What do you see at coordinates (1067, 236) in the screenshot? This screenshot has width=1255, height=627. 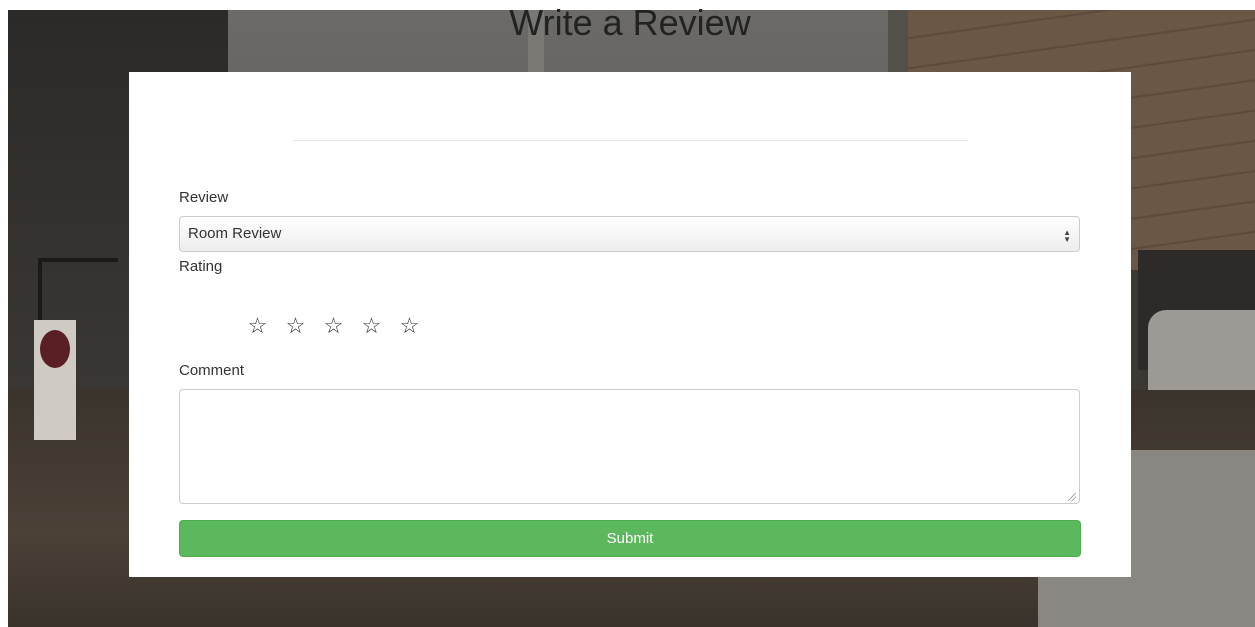 I see `select-arrows-icon: ▲ ▼` at bounding box center [1067, 236].